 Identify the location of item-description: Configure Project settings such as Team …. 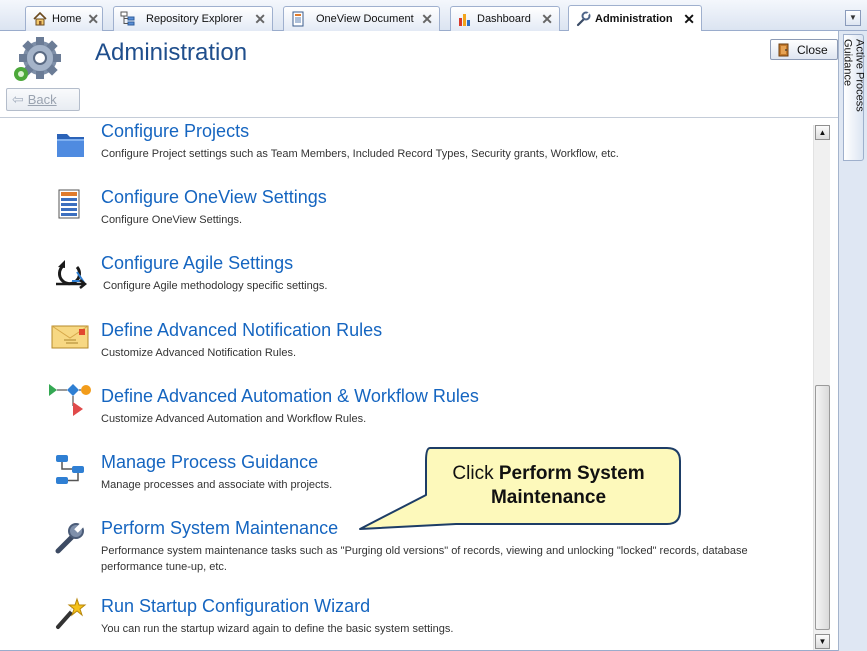
(360, 154).